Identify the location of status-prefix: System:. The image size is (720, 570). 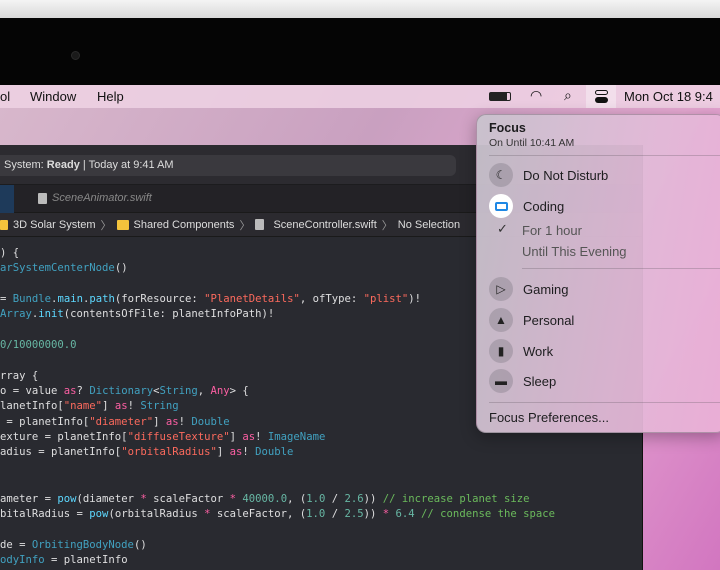
(25, 165).